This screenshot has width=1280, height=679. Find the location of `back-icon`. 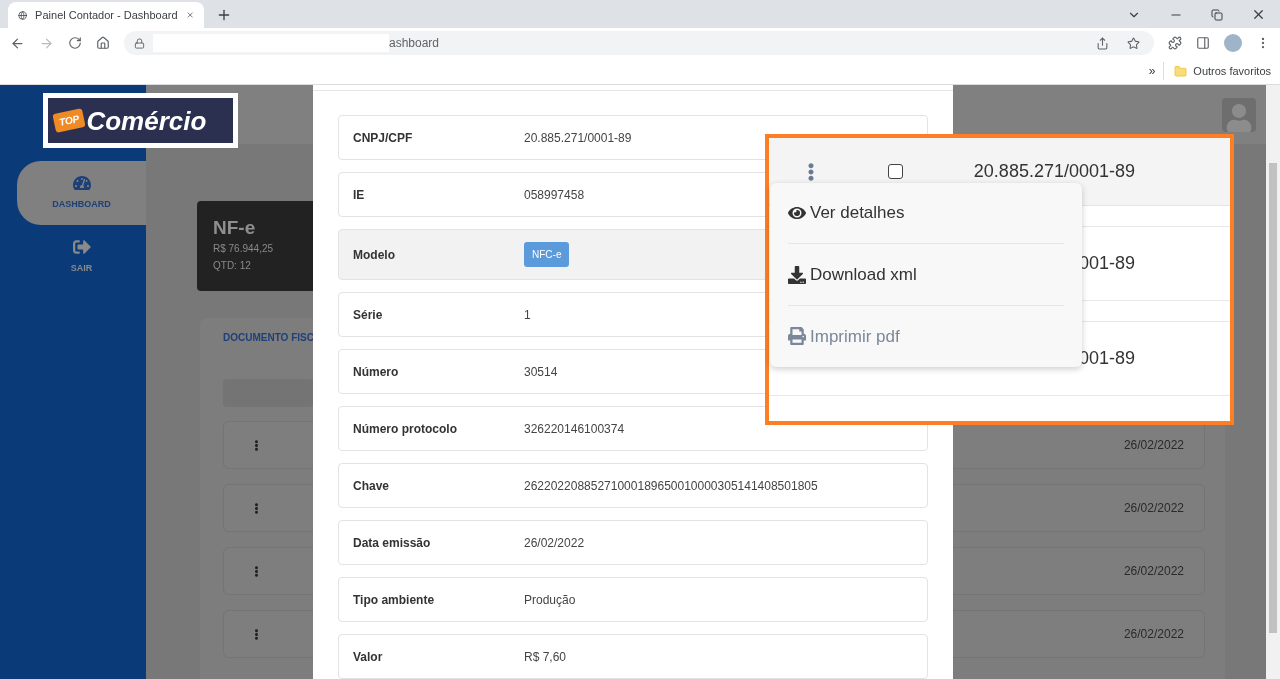

back-icon is located at coordinates (17, 43).